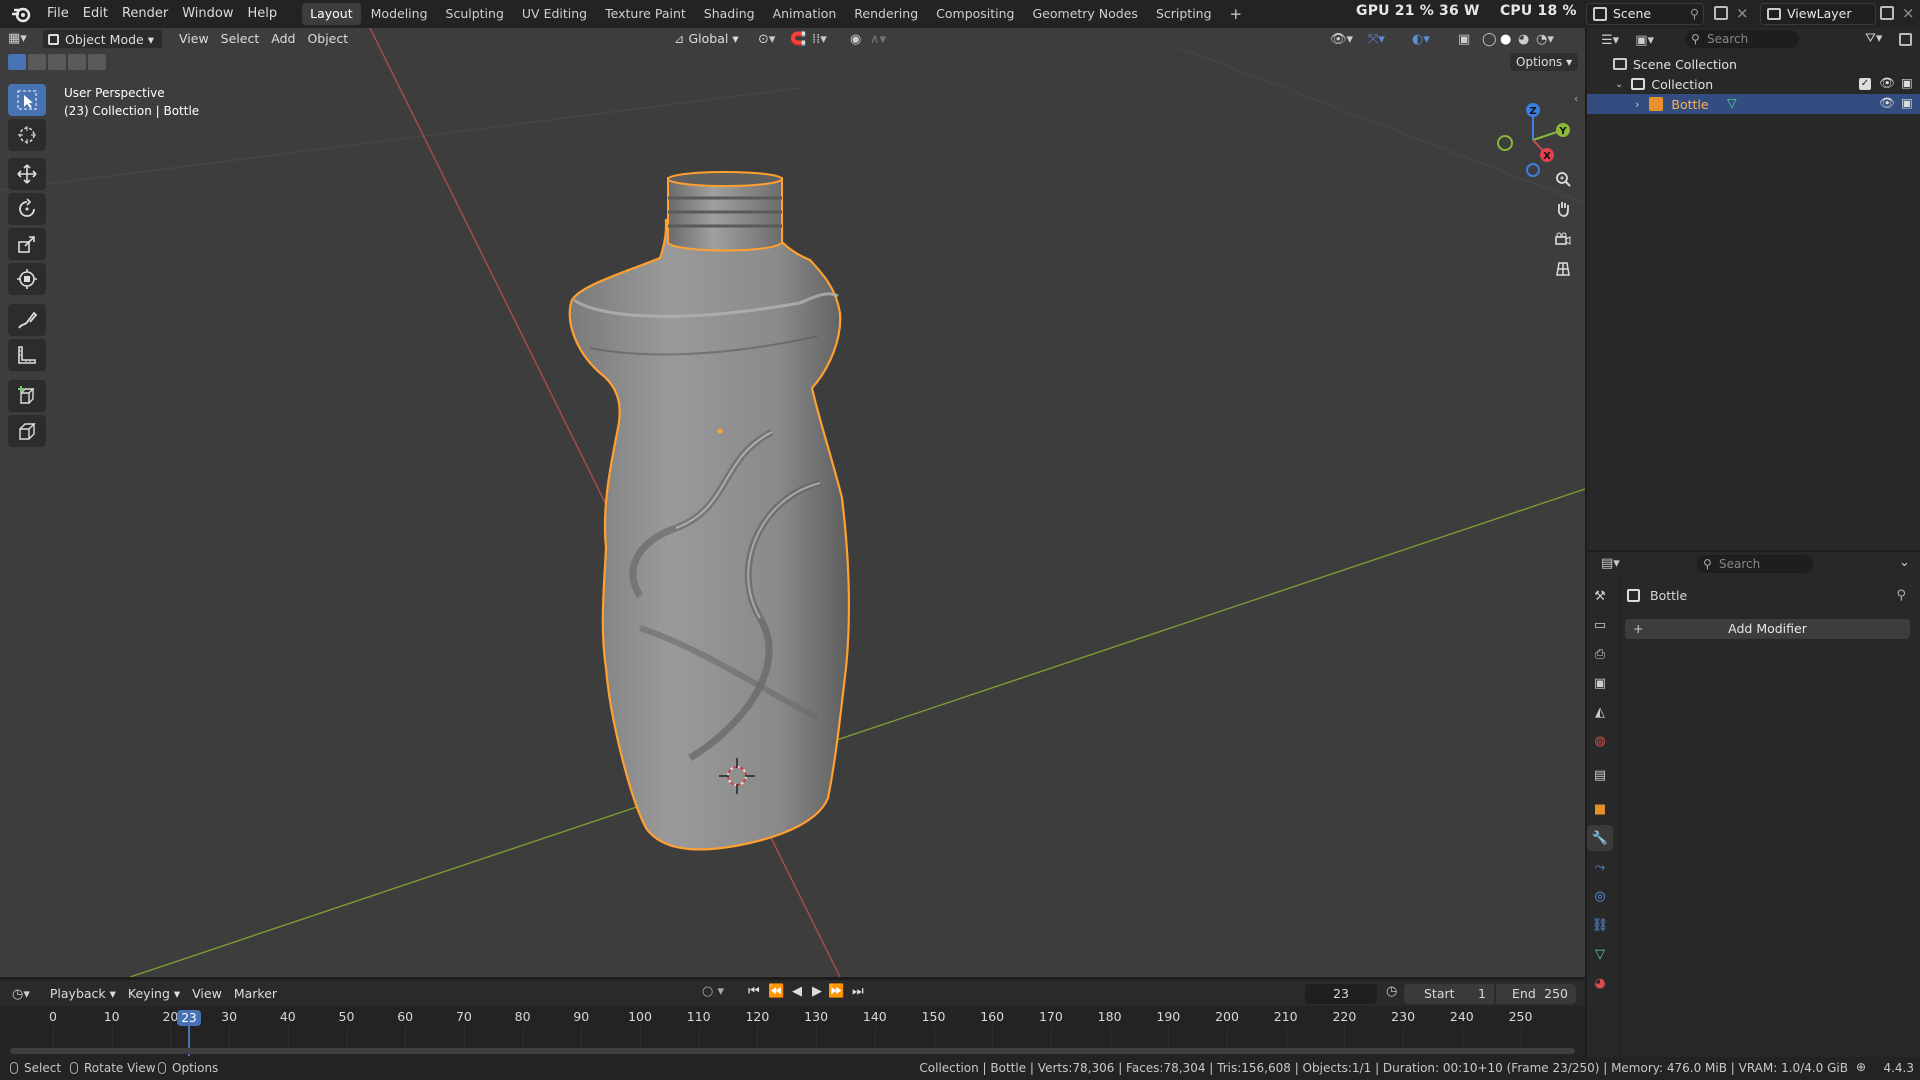 This screenshot has width=1920, height=1080. What do you see at coordinates (1818, 14) in the screenshot?
I see `view-layer-selector: ViewLayer` at bounding box center [1818, 14].